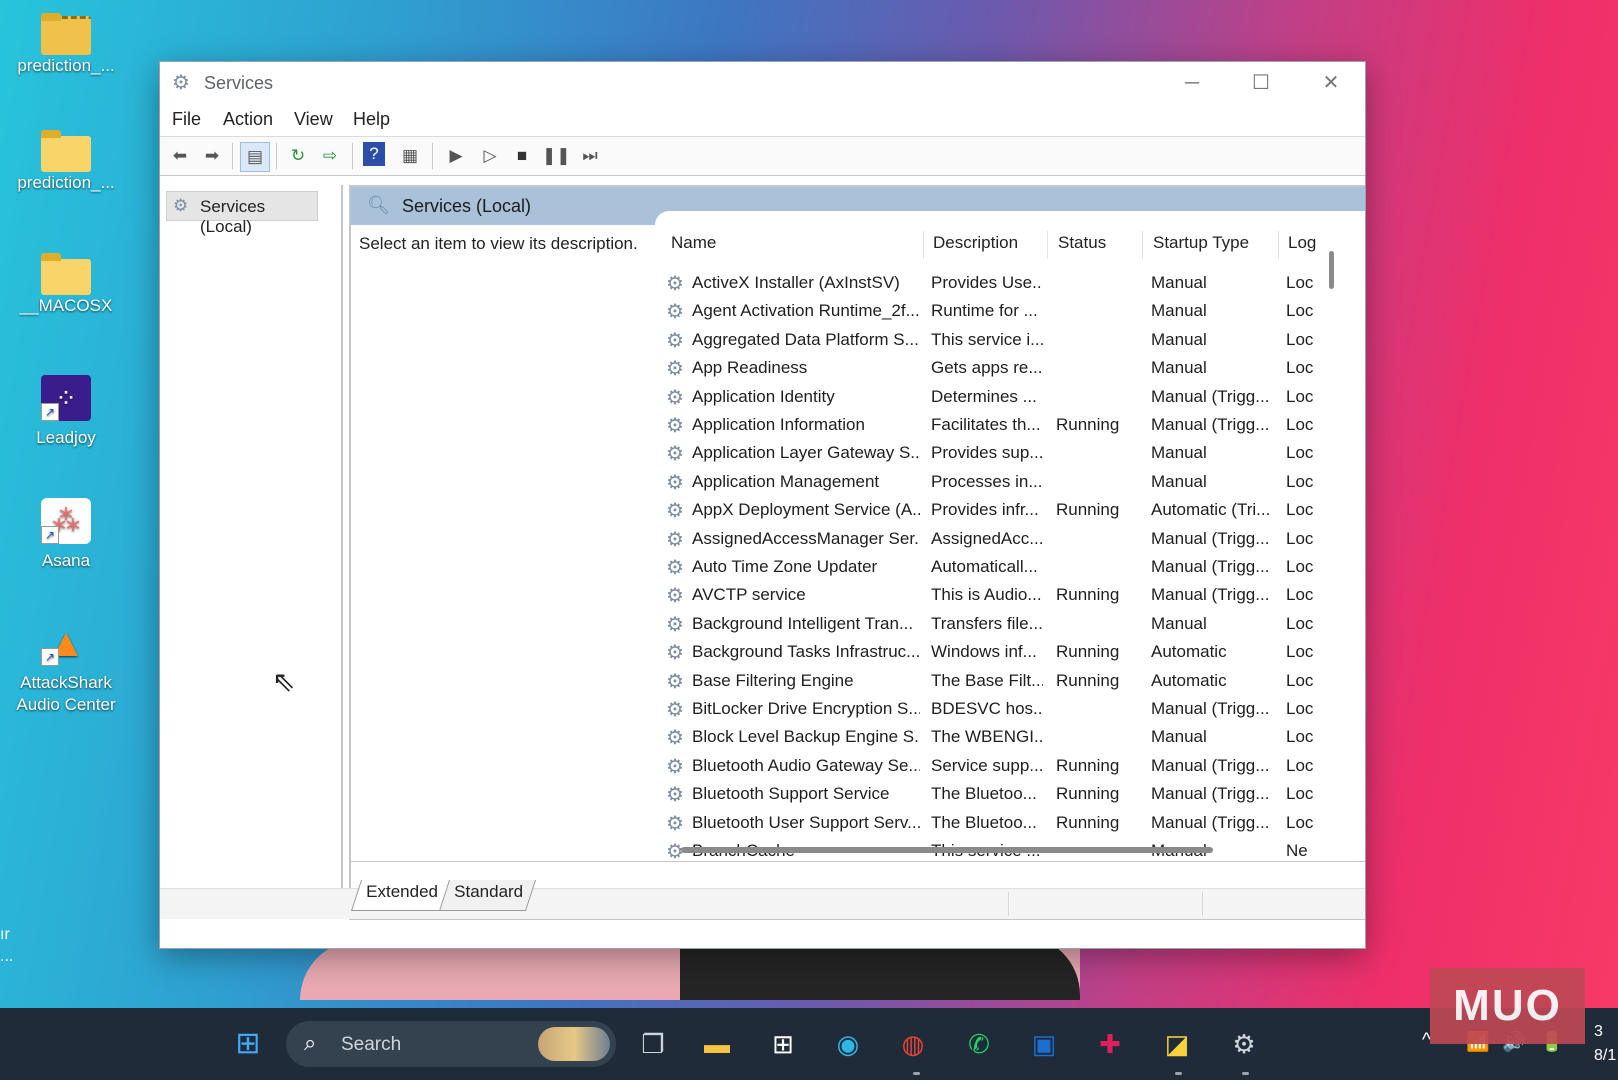 The image size is (1618, 1080). I want to click on column-header-status: Status, so click(1082, 243).